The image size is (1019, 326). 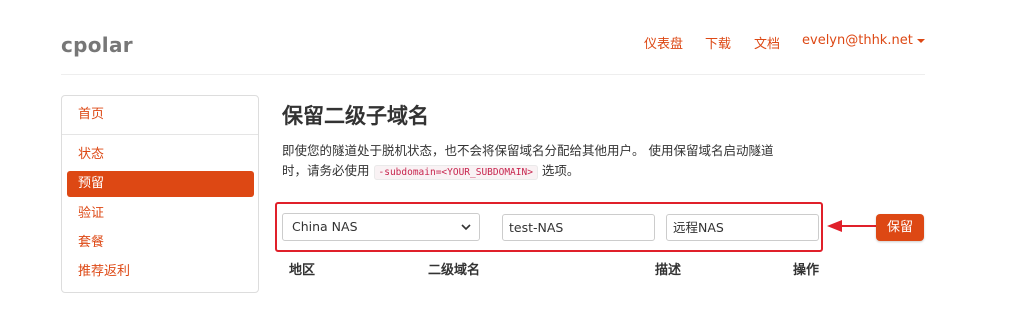 What do you see at coordinates (668, 270) in the screenshot?
I see `table-header-description: 描述` at bounding box center [668, 270].